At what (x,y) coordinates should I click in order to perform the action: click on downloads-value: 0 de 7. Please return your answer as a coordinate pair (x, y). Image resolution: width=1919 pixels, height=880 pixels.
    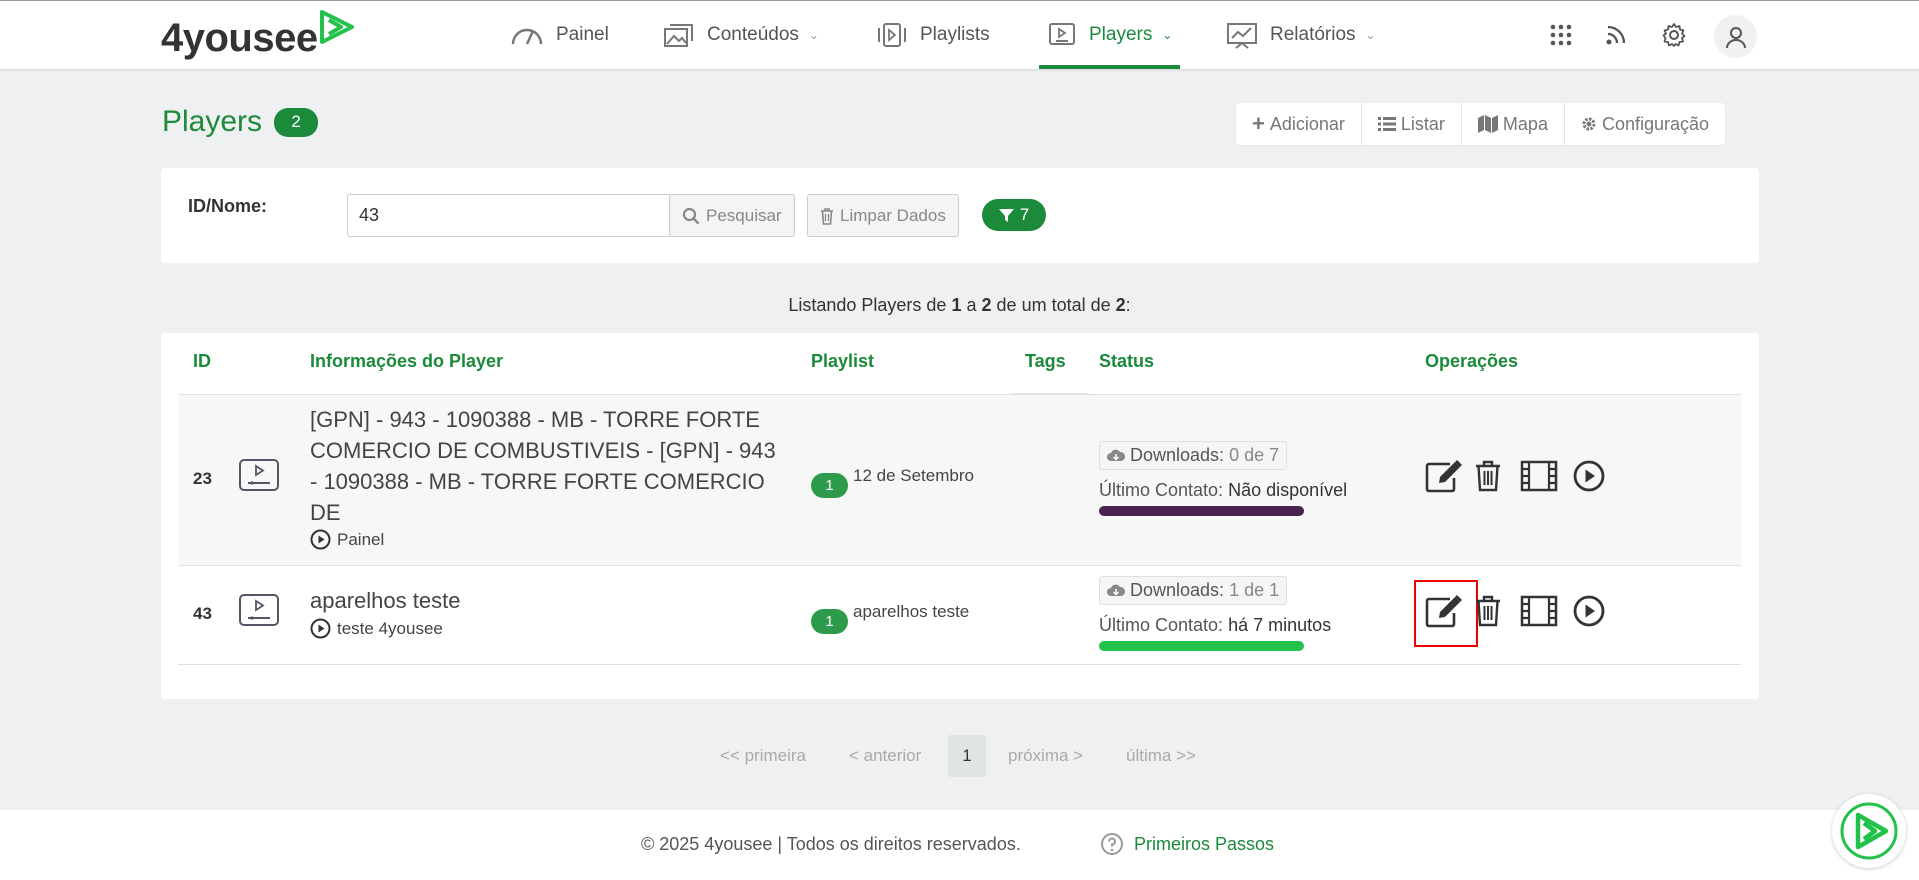
    Looking at the image, I should click on (1254, 455).